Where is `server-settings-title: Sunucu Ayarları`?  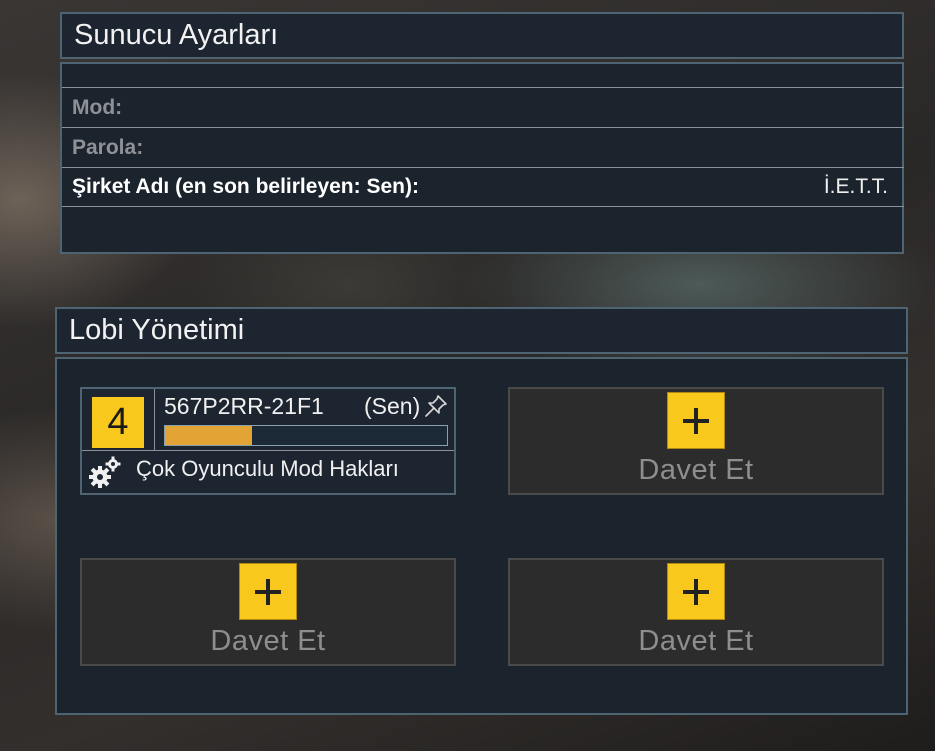
server-settings-title: Sunucu Ayarları is located at coordinates (482, 35).